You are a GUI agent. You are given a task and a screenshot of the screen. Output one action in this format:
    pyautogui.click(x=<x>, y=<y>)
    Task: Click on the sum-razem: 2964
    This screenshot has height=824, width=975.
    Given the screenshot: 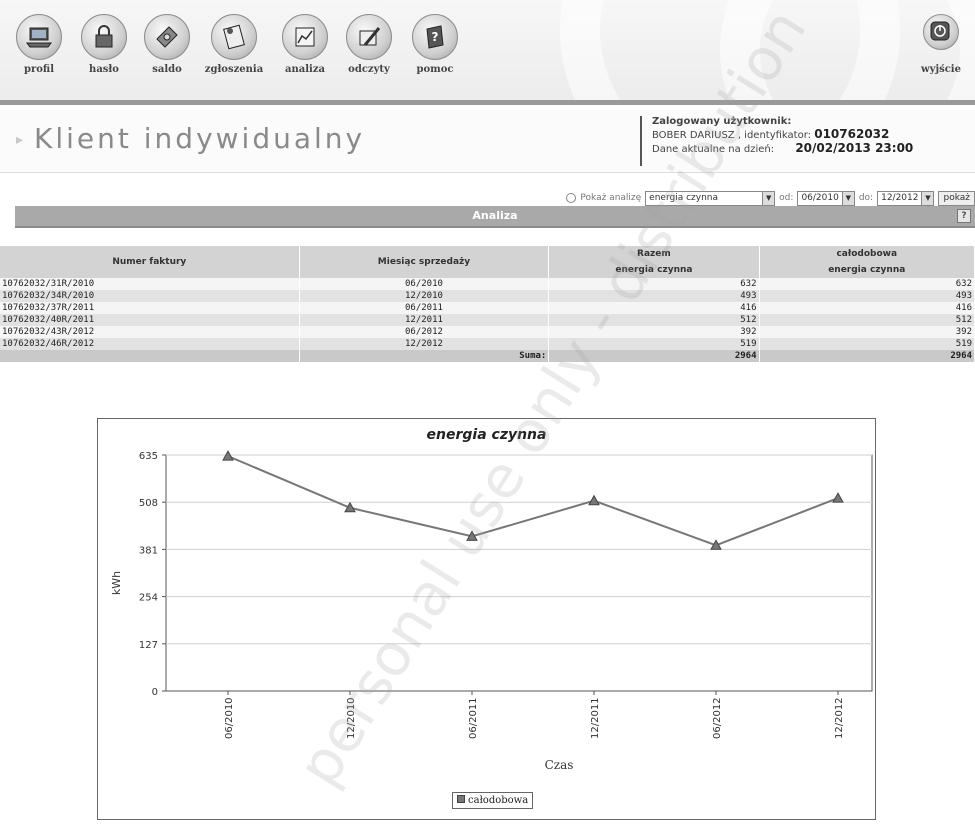 What is the action you would take?
    pyautogui.click(x=654, y=356)
    